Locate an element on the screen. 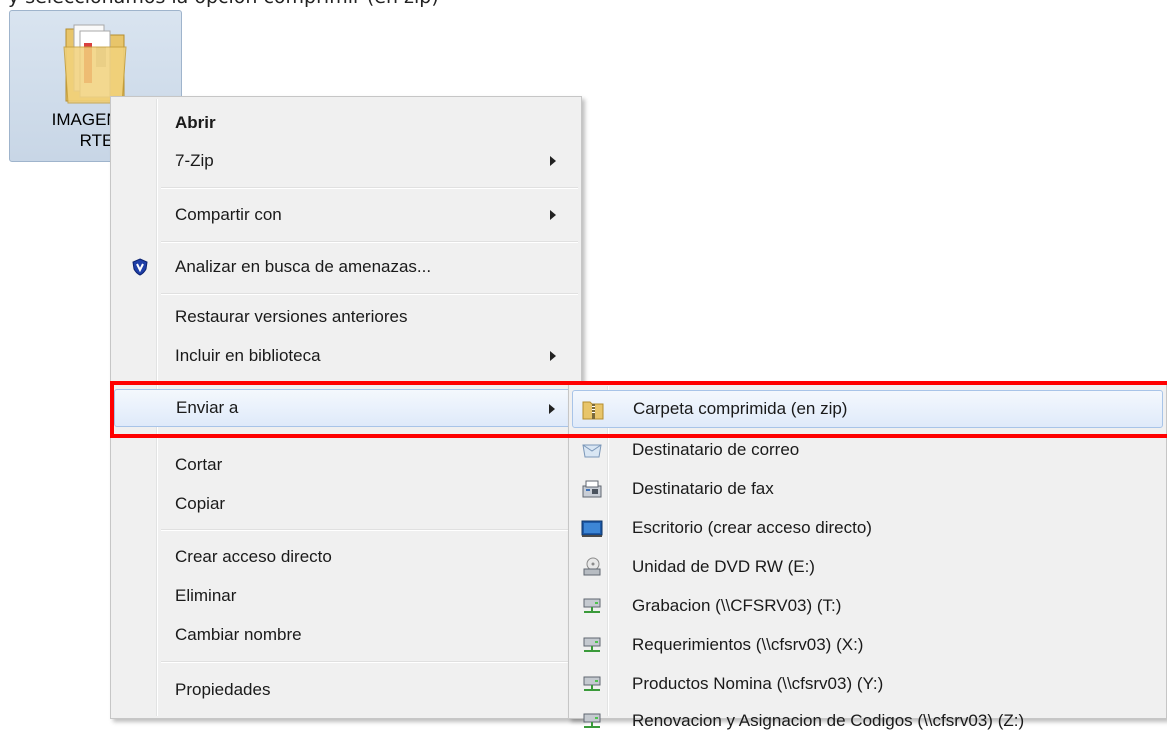 This screenshot has width=1167, height=744. submenu-item-destinatario-fax: Destinatario de fax is located at coordinates (867, 489).